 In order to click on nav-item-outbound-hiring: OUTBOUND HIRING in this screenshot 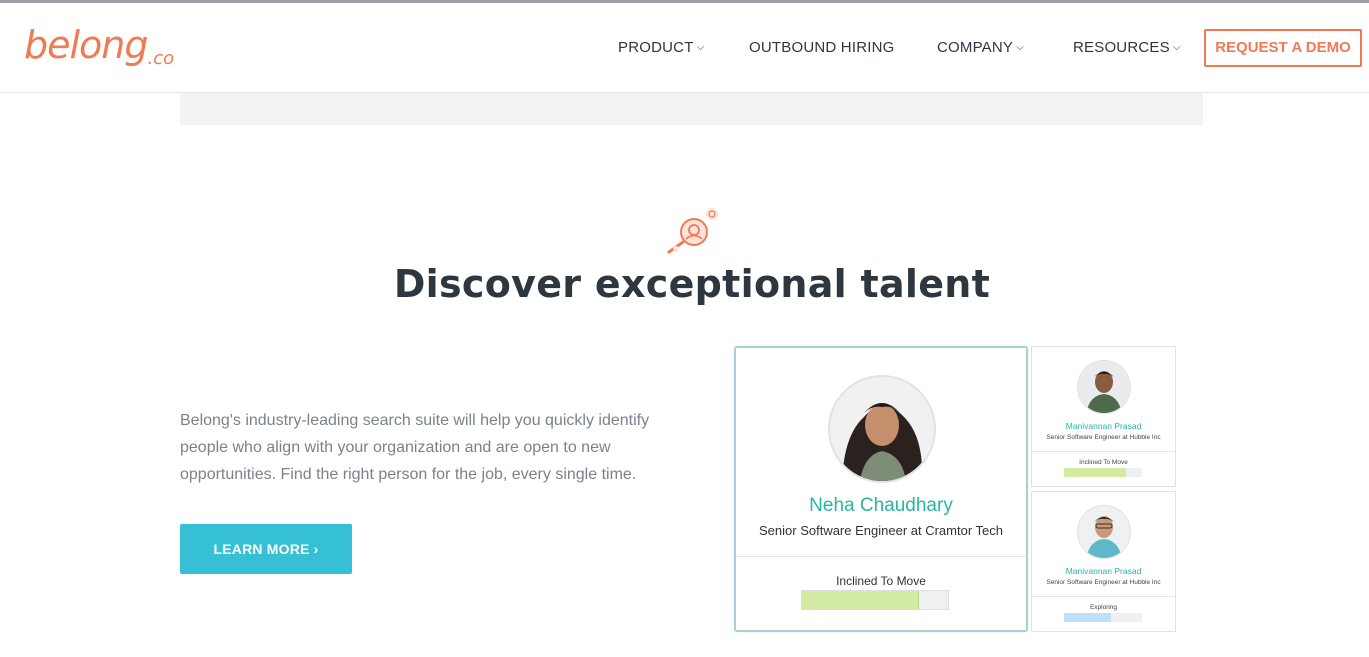, I will do `click(822, 47)`.